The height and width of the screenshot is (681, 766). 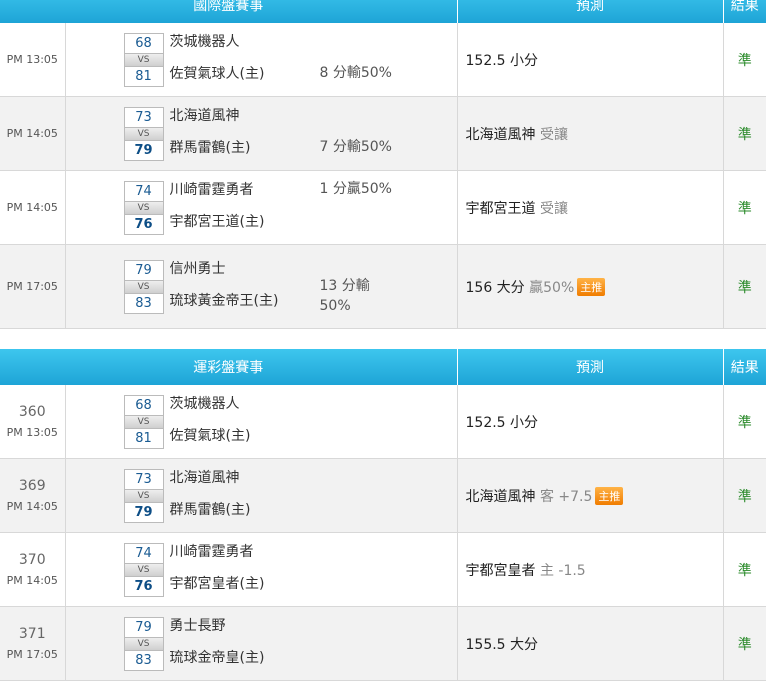 I want to click on match-time-cell: PM 13:05, so click(x=33, y=60).